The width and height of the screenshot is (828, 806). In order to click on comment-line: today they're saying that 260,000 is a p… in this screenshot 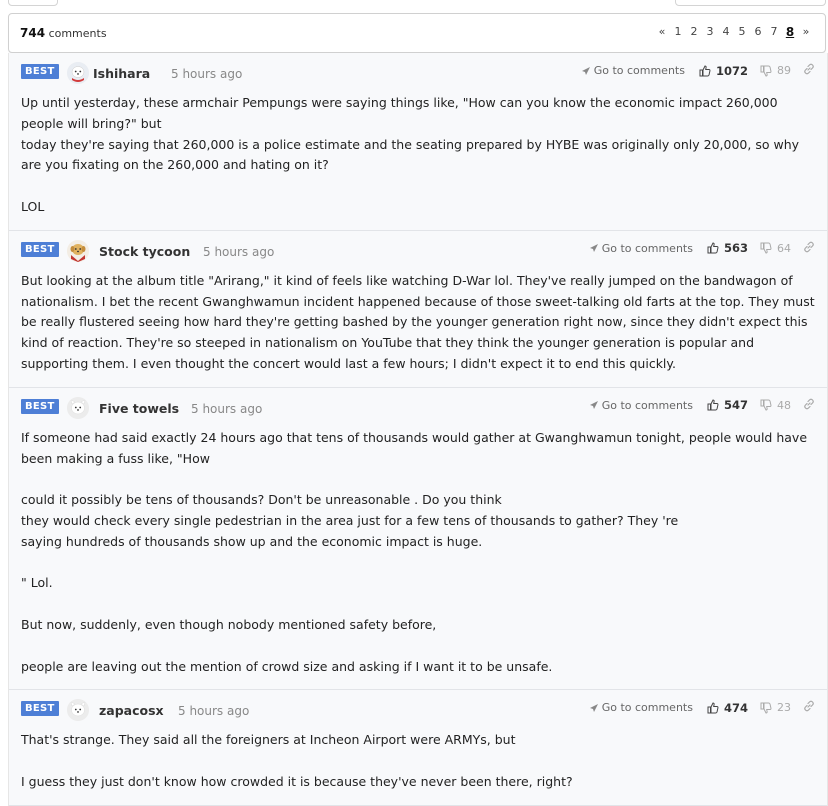, I will do `click(412, 154)`.